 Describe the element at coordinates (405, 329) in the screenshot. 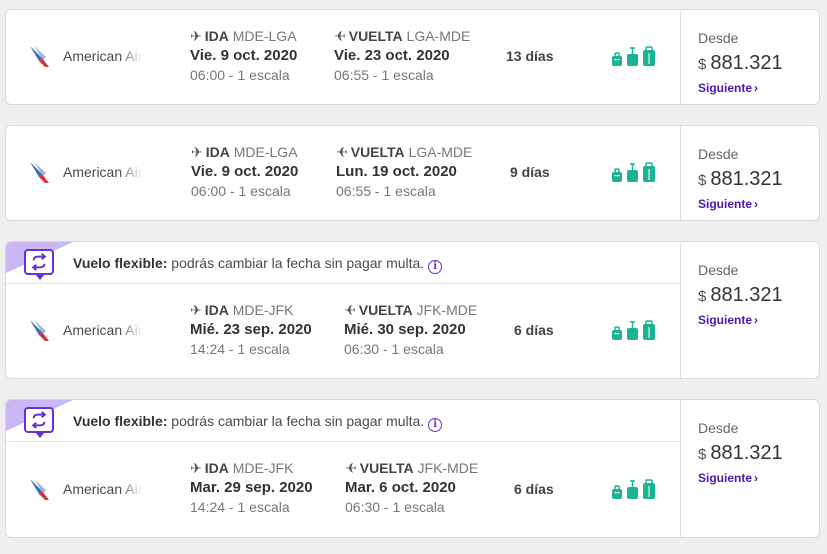

I see `leg-date: Mié. 30 sep. 2020` at that location.